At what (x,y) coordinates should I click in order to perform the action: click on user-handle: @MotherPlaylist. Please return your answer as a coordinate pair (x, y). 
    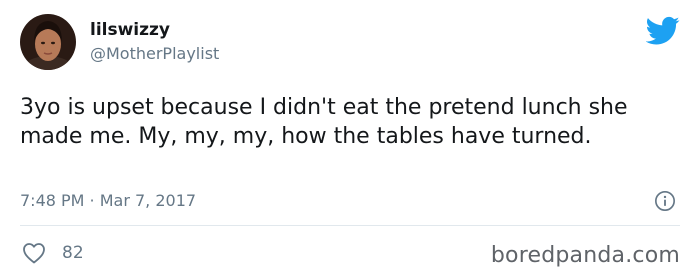
    Looking at the image, I should click on (154, 54).